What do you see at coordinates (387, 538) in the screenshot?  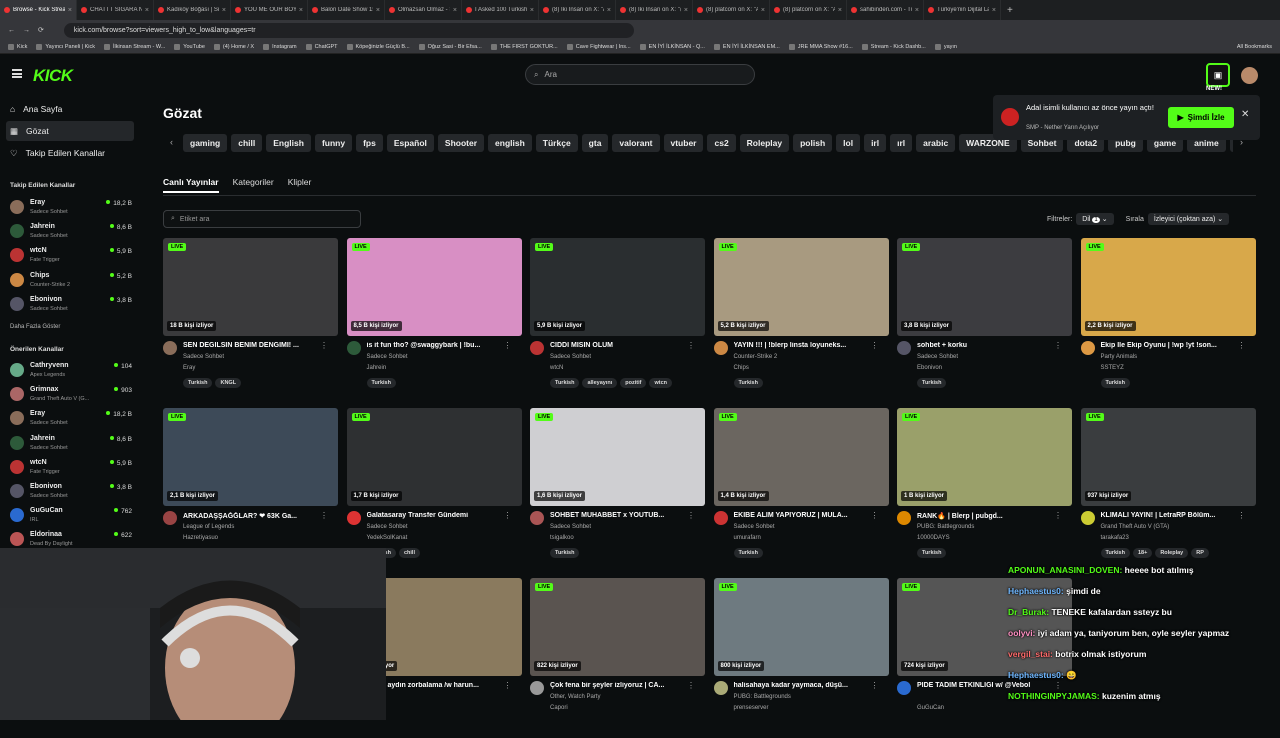 I see `streamer-name: YedekSolKanat` at bounding box center [387, 538].